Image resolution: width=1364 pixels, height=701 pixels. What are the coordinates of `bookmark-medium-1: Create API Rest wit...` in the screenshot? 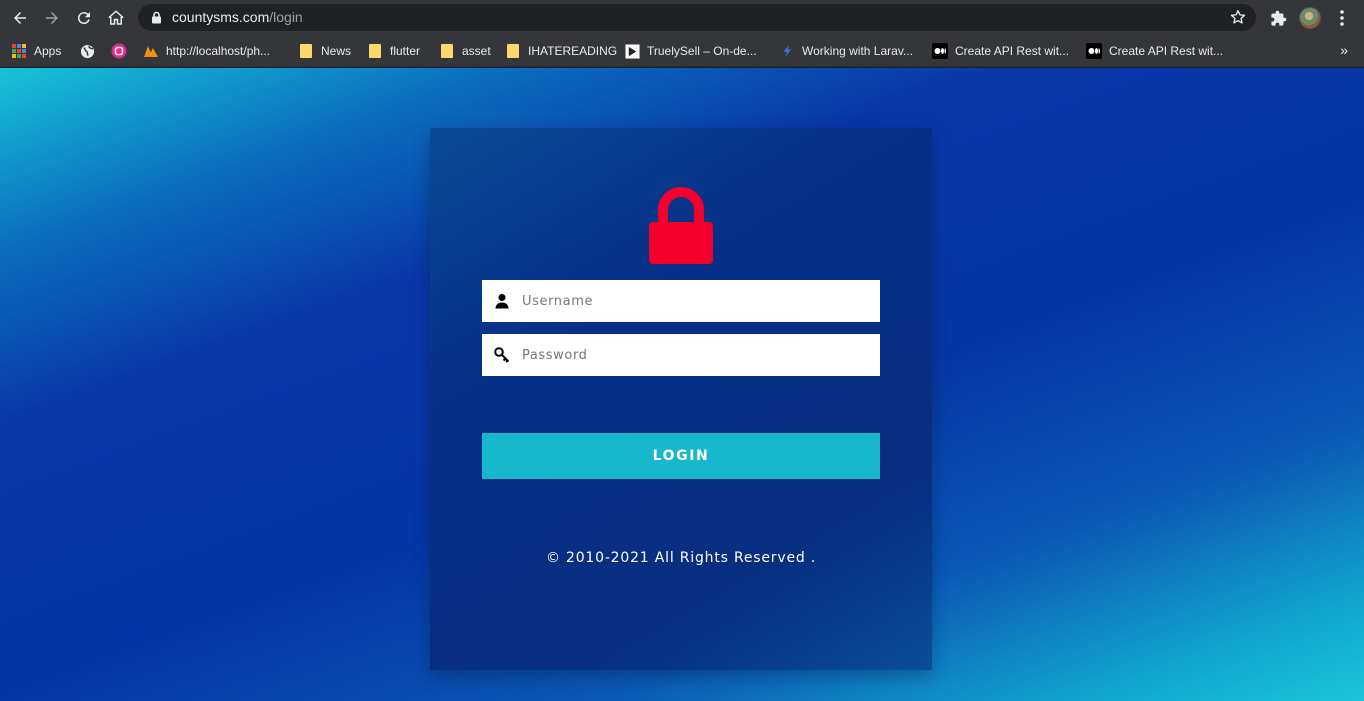 It's located at (1000, 51).